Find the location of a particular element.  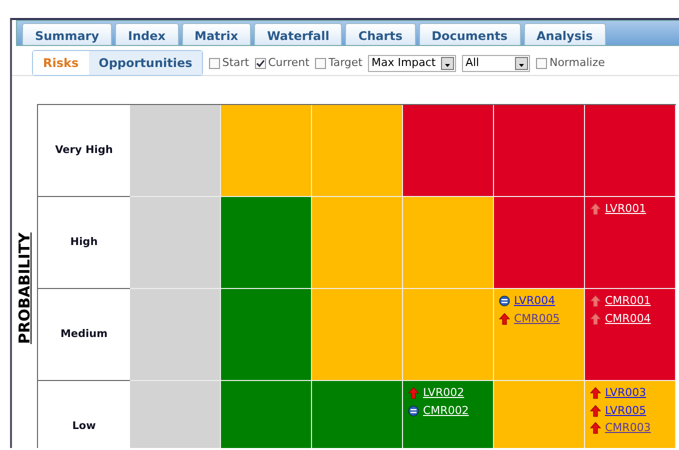

risk-link: CMR003 is located at coordinates (628, 428).